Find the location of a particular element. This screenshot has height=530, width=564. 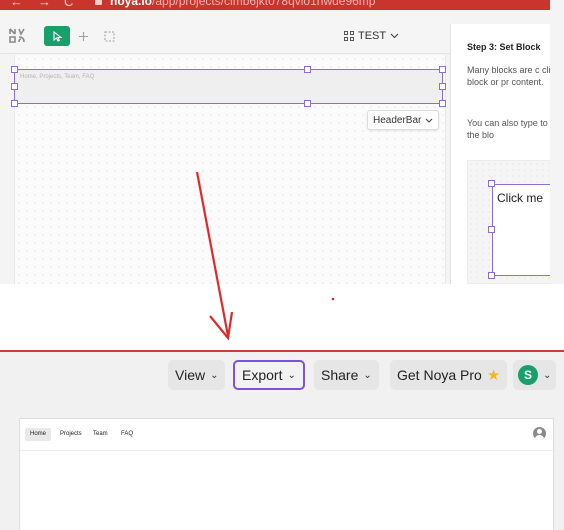

forward-icon: → is located at coordinates (44, 4).